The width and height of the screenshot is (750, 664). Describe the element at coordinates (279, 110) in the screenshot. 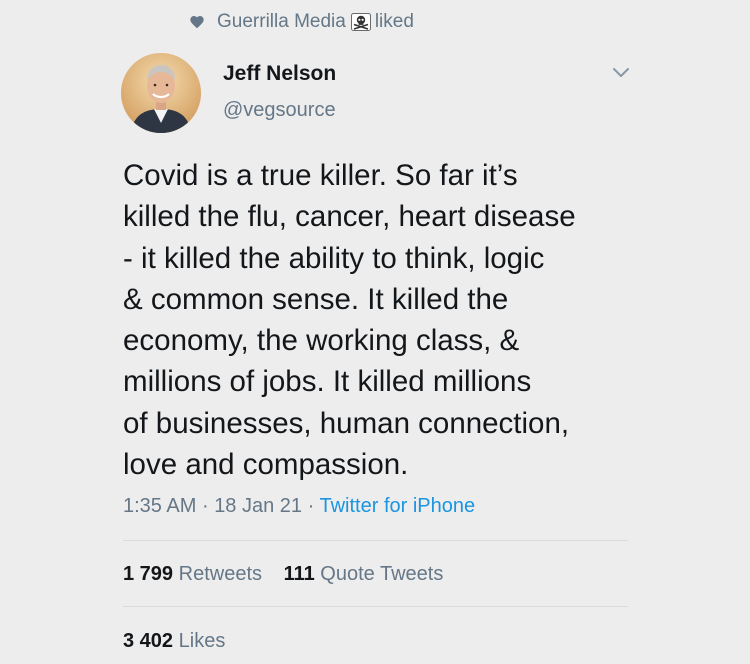

I see `user-handle: @vegsource` at that location.